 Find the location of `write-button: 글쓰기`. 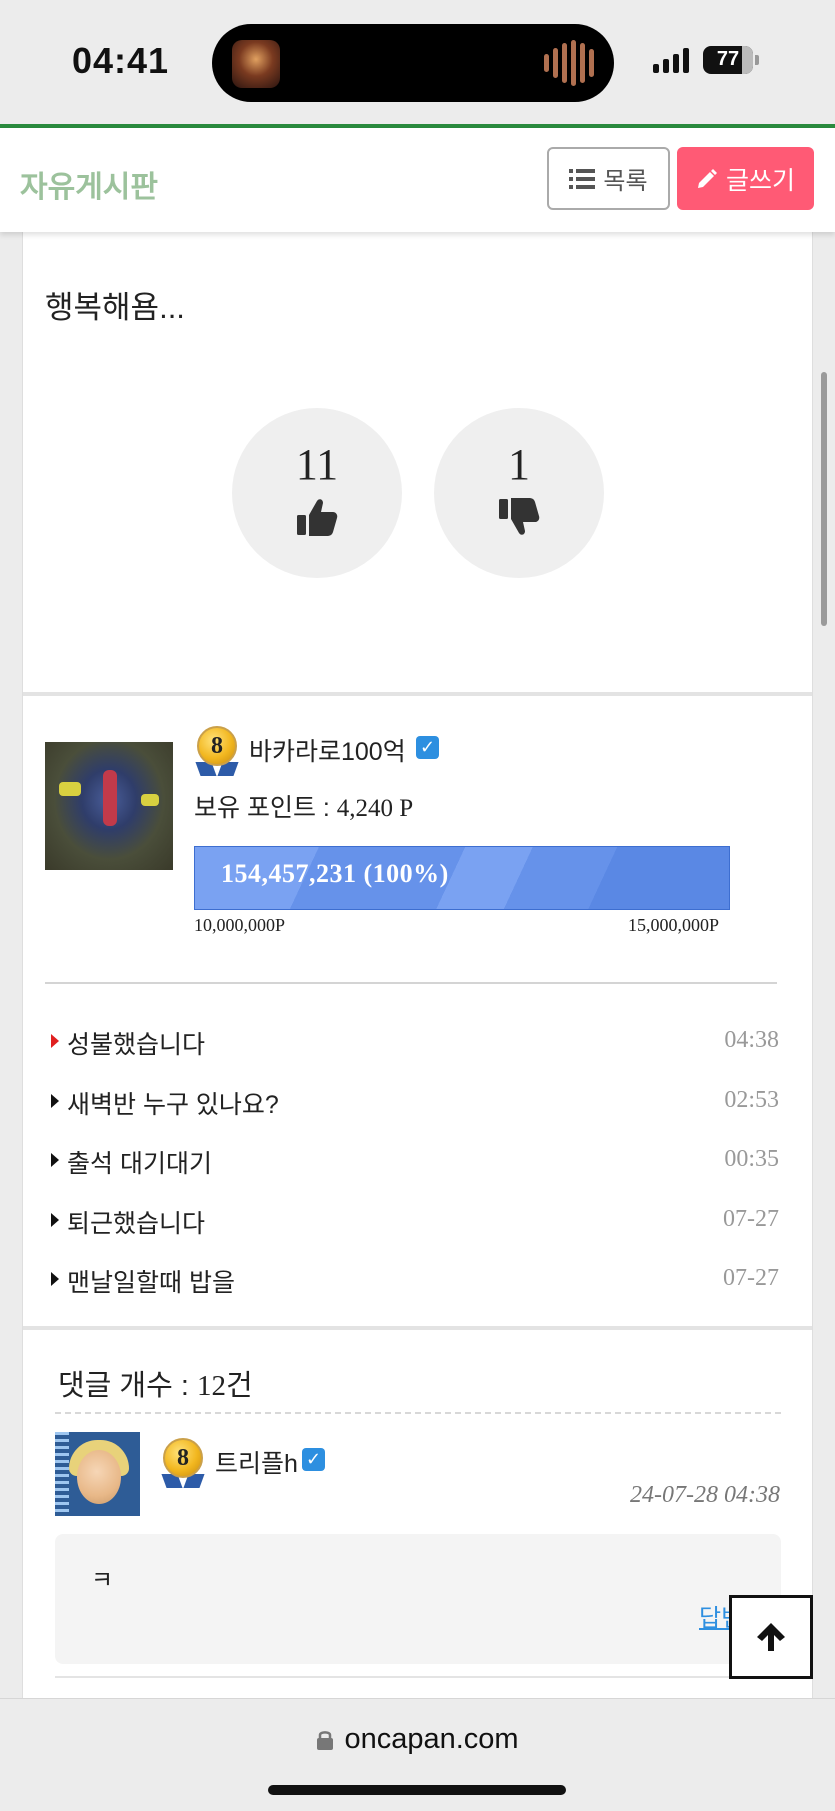

write-button: 글쓰기 is located at coordinates (745, 178).